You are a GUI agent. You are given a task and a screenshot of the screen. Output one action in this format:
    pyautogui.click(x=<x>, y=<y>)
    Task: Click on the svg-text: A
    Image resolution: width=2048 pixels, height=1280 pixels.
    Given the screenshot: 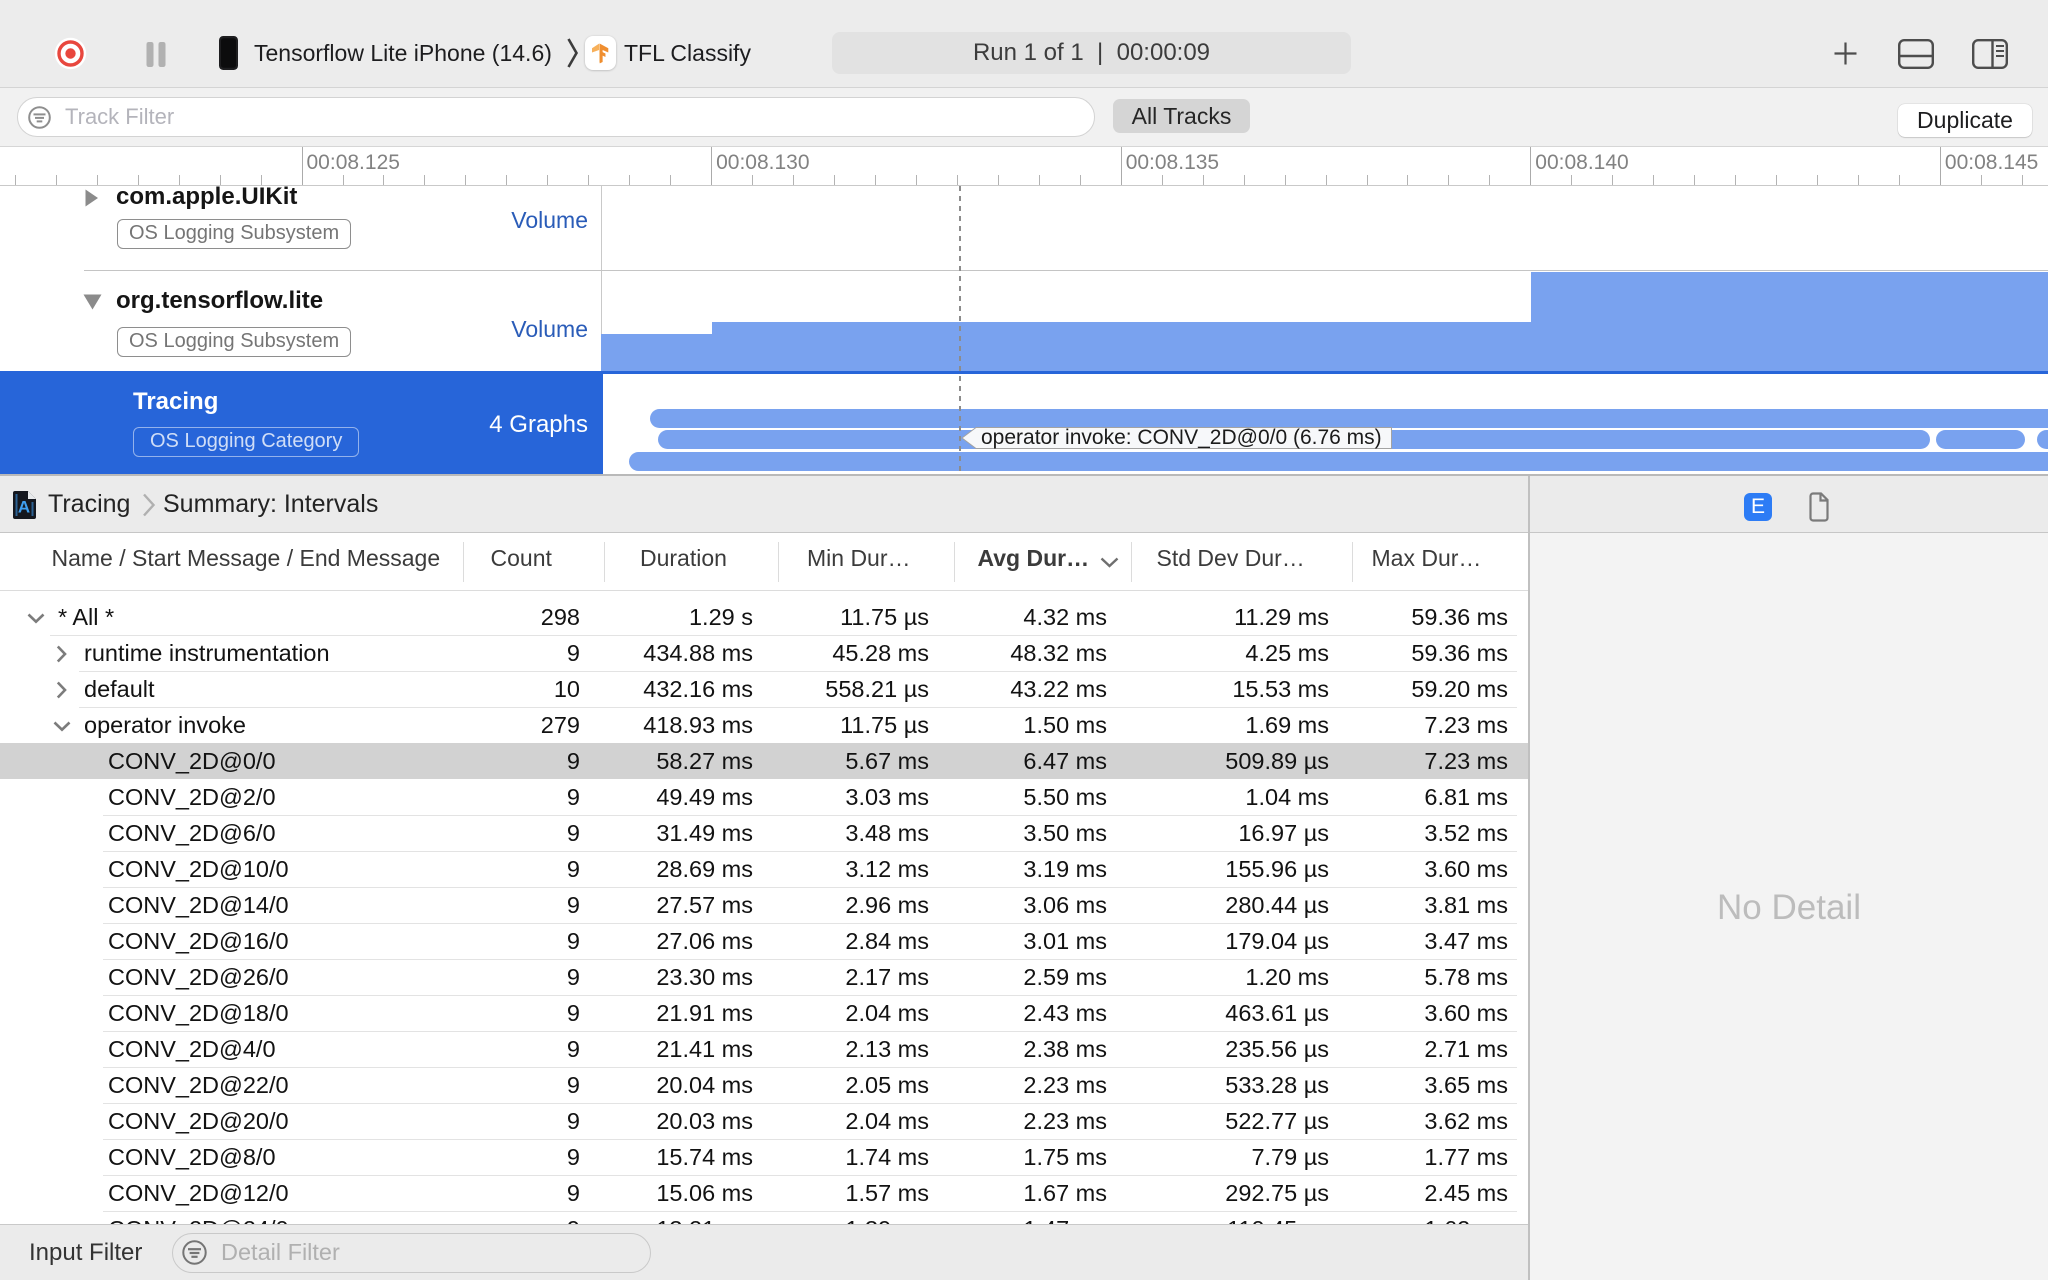 What is the action you would take?
    pyautogui.click(x=24, y=507)
    